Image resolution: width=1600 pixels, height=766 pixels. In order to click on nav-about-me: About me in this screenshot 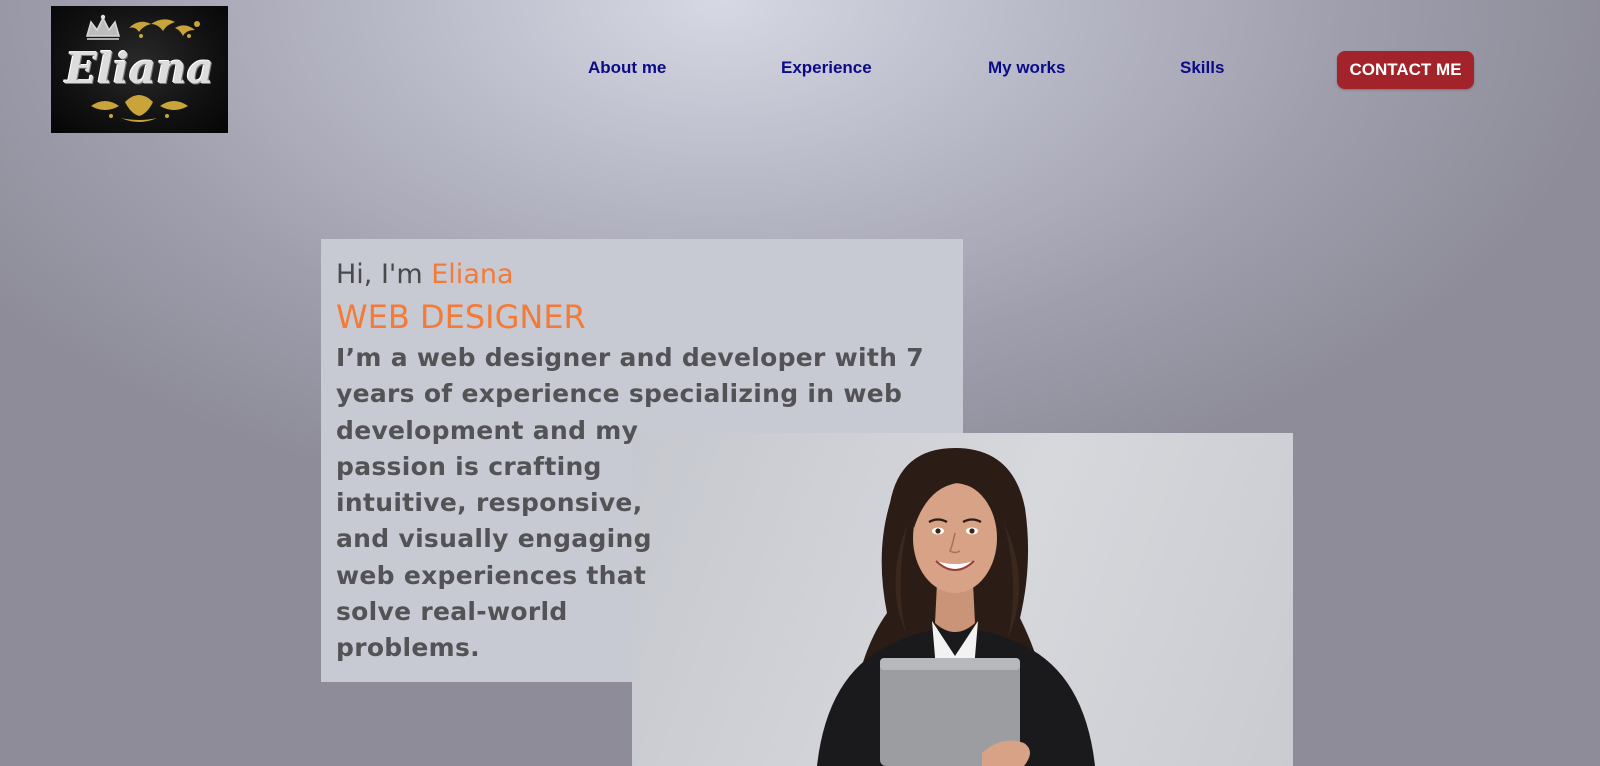, I will do `click(627, 68)`.